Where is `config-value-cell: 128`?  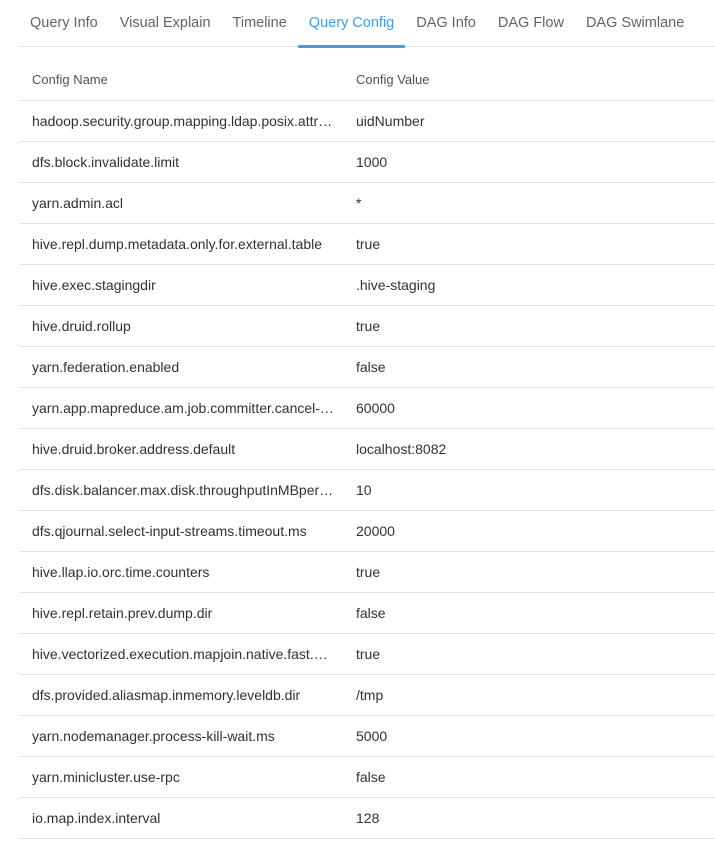 config-value-cell: 128 is located at coordinates (529, 818).